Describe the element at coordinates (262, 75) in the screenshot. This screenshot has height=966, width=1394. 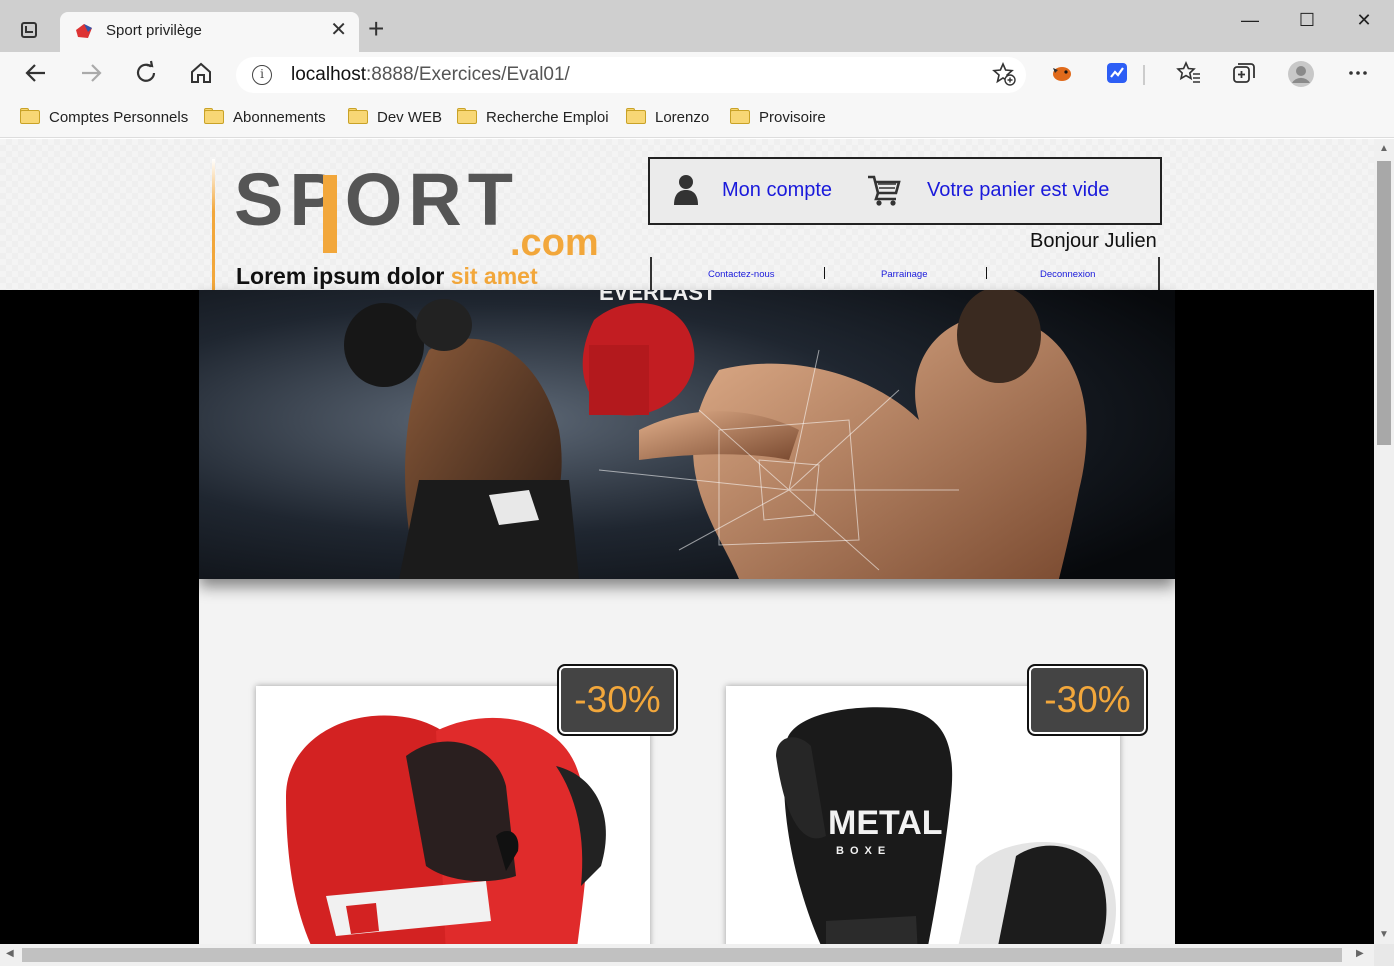
I see `site-info-icon: i` at that location.